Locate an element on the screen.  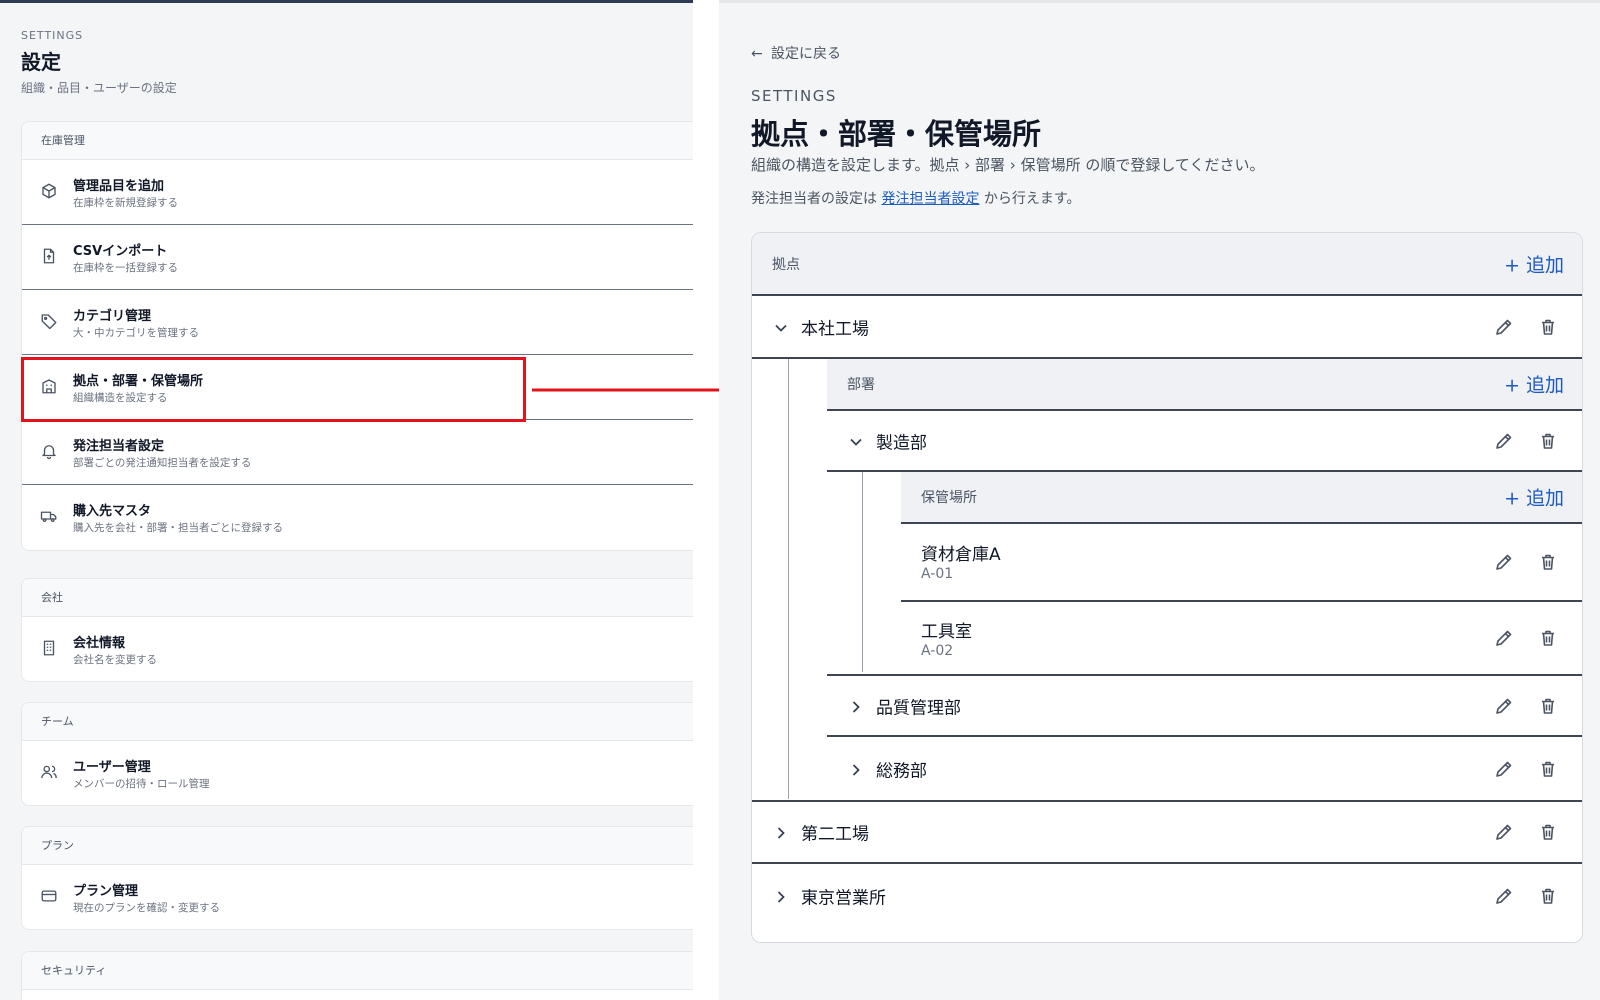
group-team: チーム ユーザー管理 メンバーの招待・ロール管理 is located at coordinates (357, 754).